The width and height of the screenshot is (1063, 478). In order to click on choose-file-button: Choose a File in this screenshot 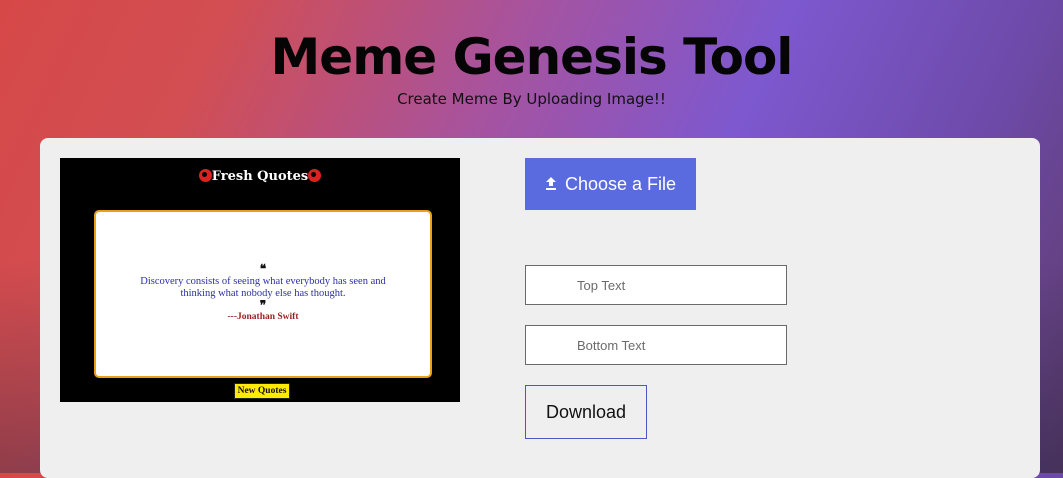, I will do `click(610, 184)`.